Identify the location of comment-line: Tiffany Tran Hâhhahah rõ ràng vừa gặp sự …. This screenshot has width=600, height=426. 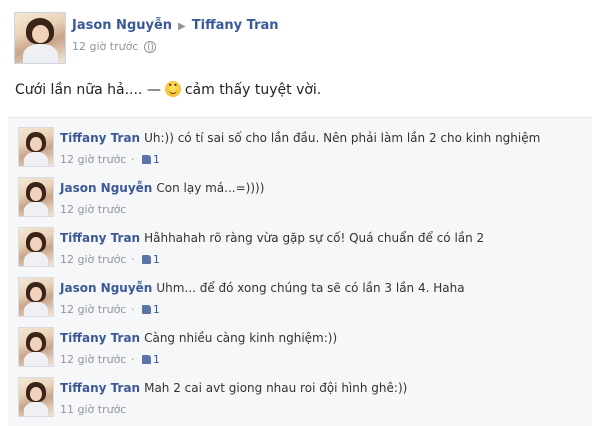
(272, 238).